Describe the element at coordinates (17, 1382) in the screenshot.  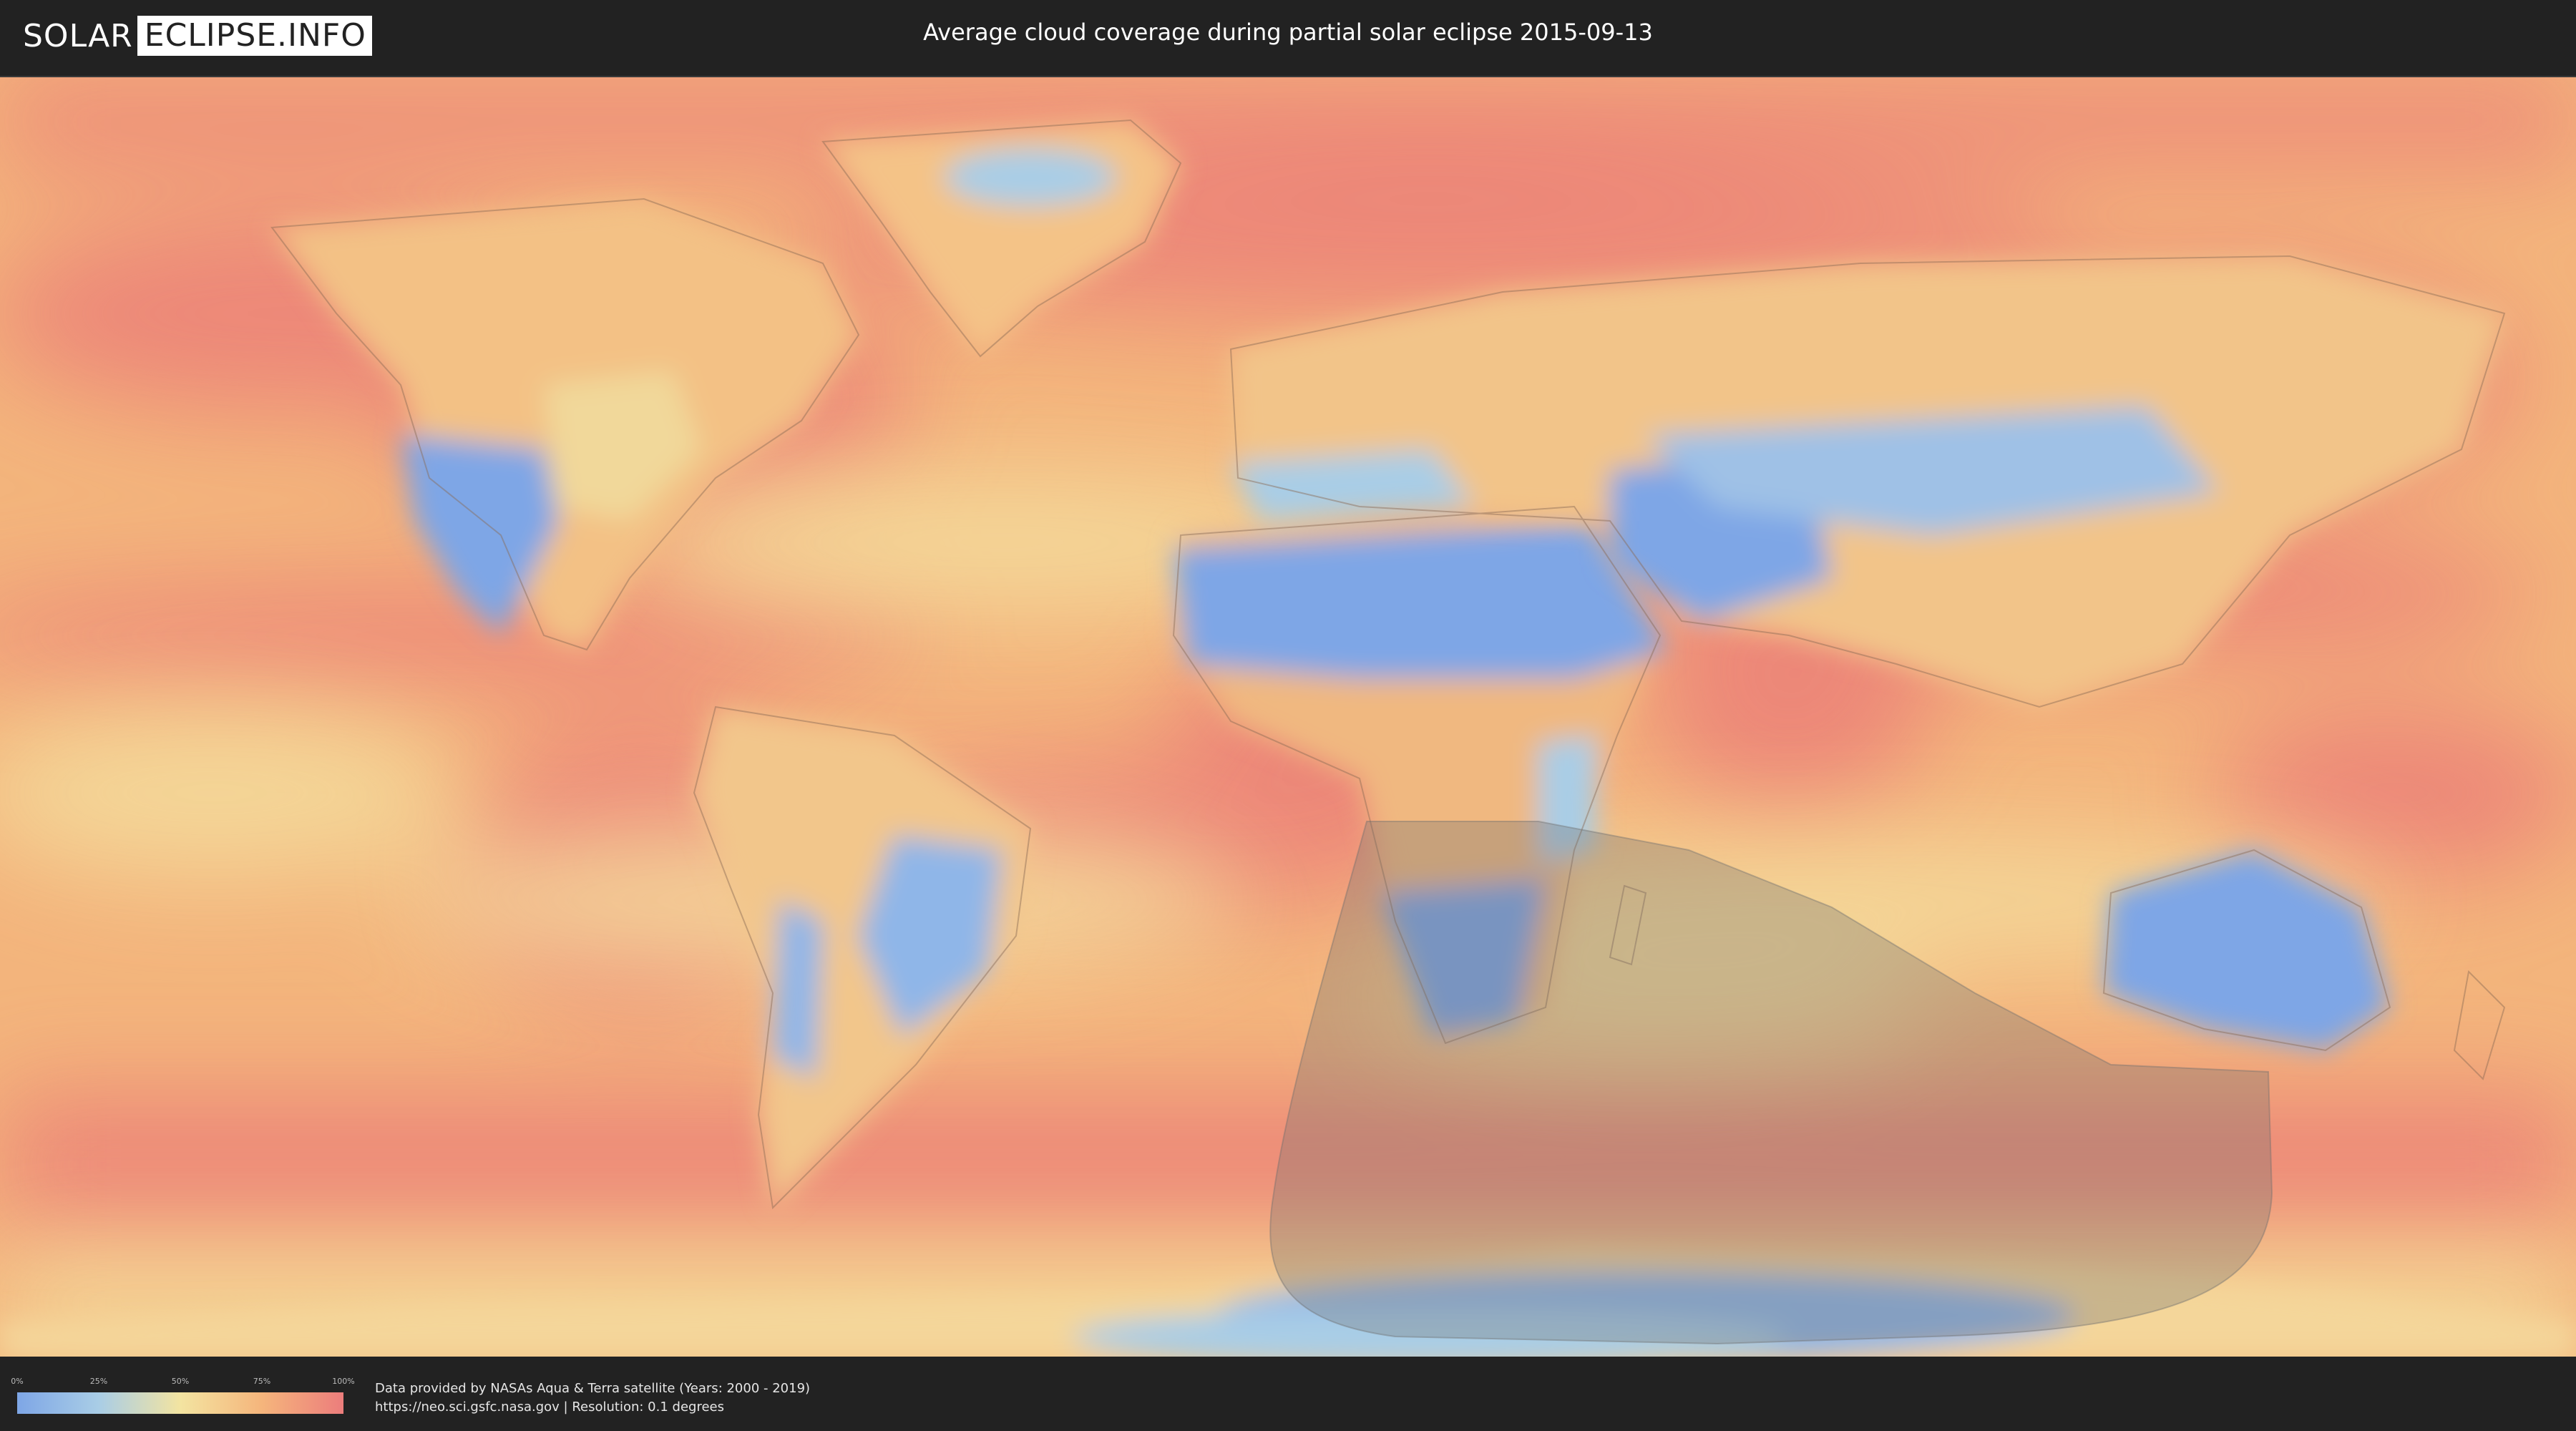
I see `legend-tick-0: 0%` at that location.